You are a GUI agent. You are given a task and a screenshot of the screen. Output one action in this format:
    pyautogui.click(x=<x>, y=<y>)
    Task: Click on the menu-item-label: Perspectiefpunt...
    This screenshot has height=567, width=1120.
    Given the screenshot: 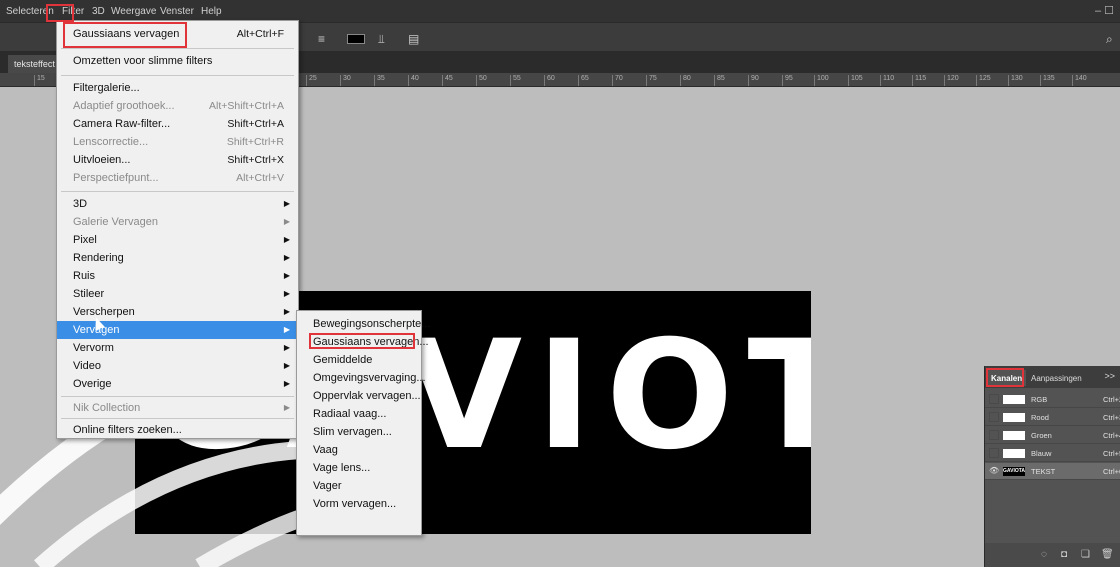 What is the action you would take?
    pyautogui.click(x=116, y=178)
    